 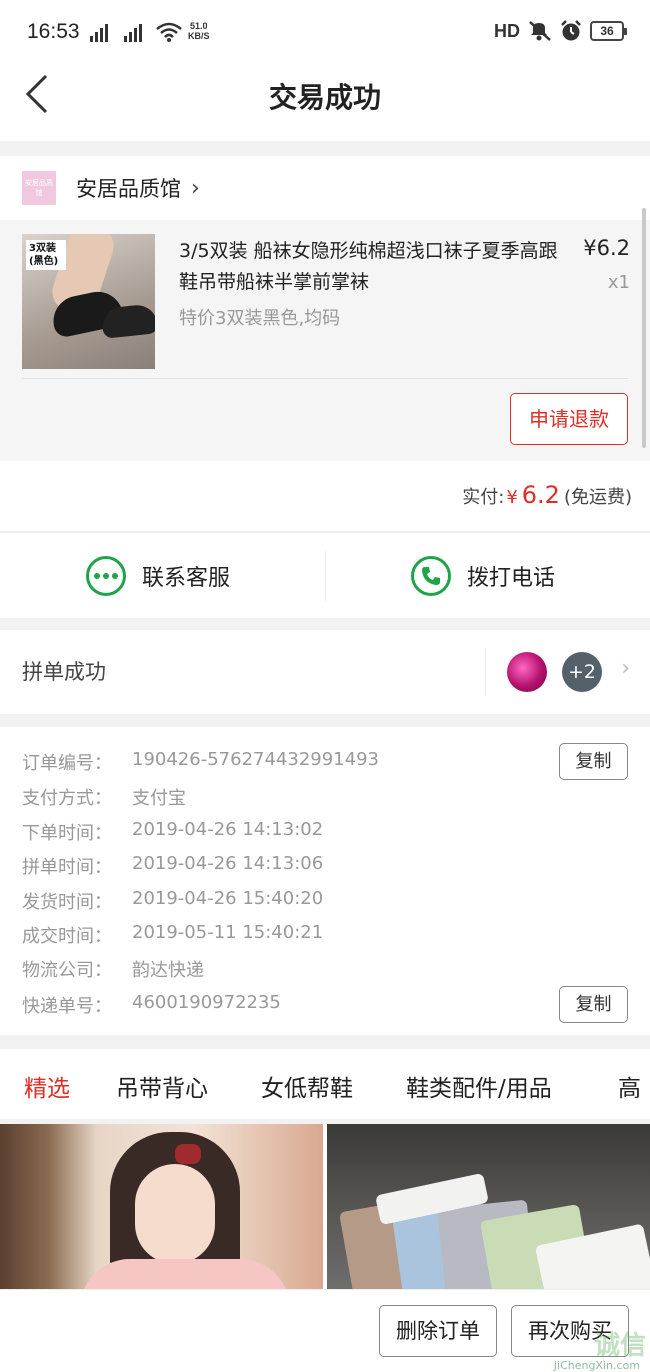 I want to click on page-title: 交易成功, so click(x=324, y=97).